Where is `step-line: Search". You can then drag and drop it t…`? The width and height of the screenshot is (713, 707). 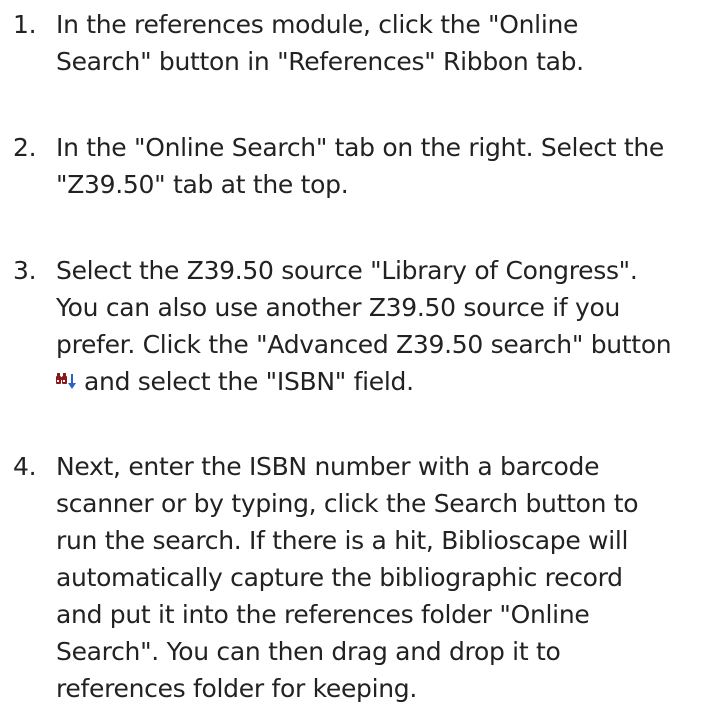 step-line: Search". You can then drag and drop it t… is located at coordinates (308, 651).